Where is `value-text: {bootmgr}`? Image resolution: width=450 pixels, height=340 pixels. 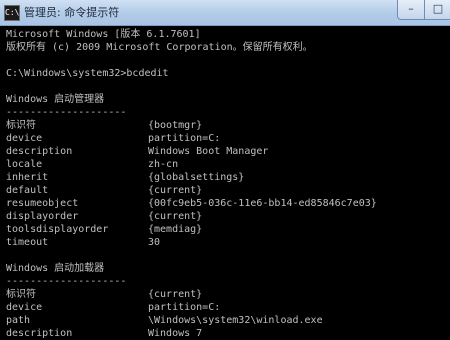
value-text: {bootmgr} is located at coordinates (175, 125).